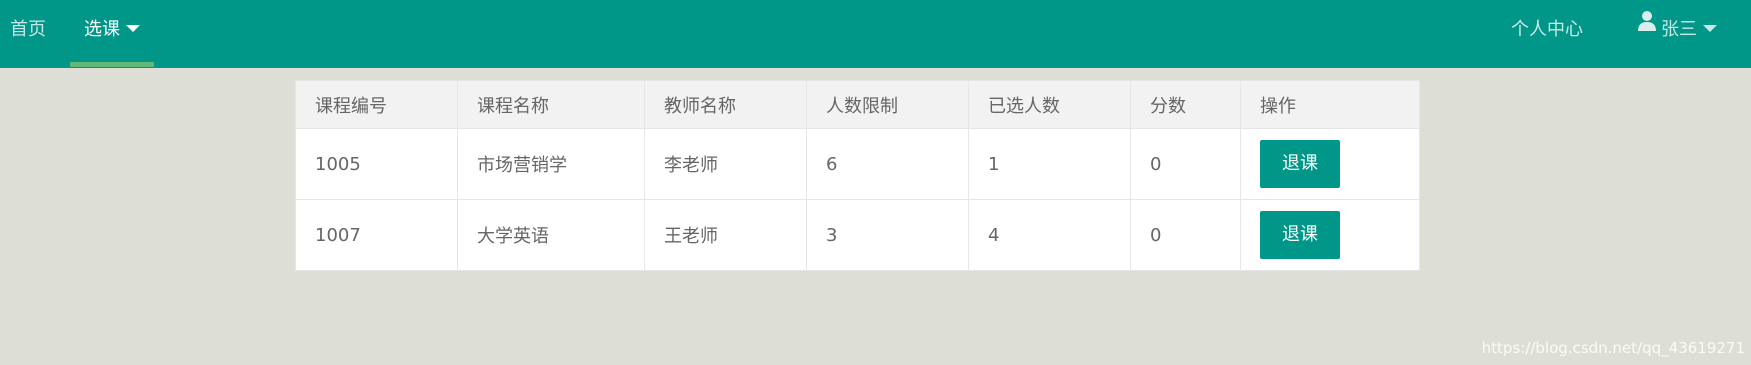 The height and width of the screenshot is (365, 1751). Describe the element at coordinates (551, 164) in the screenshot. I see `cell-course-name: 市场营销学` at that location.